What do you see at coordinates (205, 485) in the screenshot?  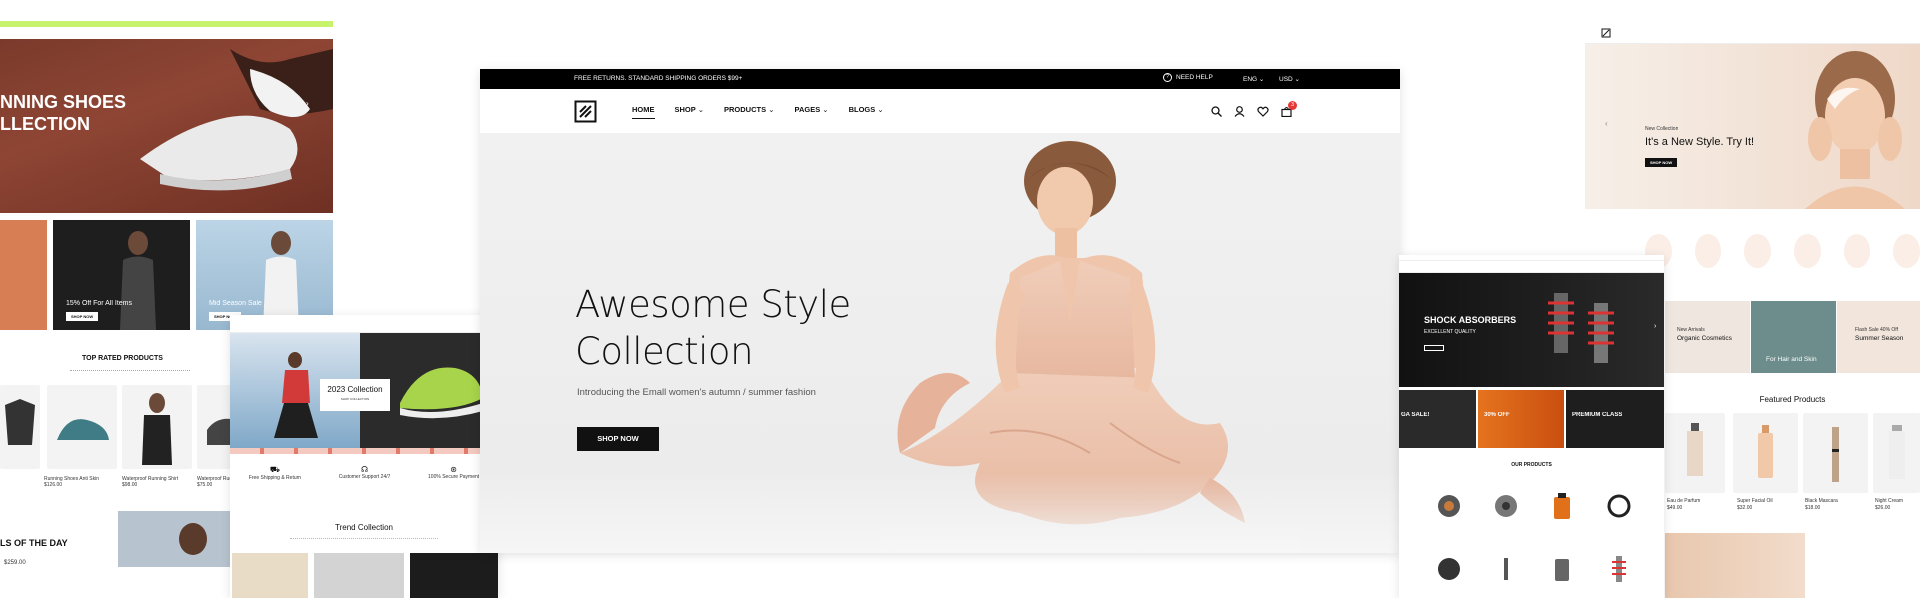 I see `left-product-price: $75.00` at bounding box center [205, 485].